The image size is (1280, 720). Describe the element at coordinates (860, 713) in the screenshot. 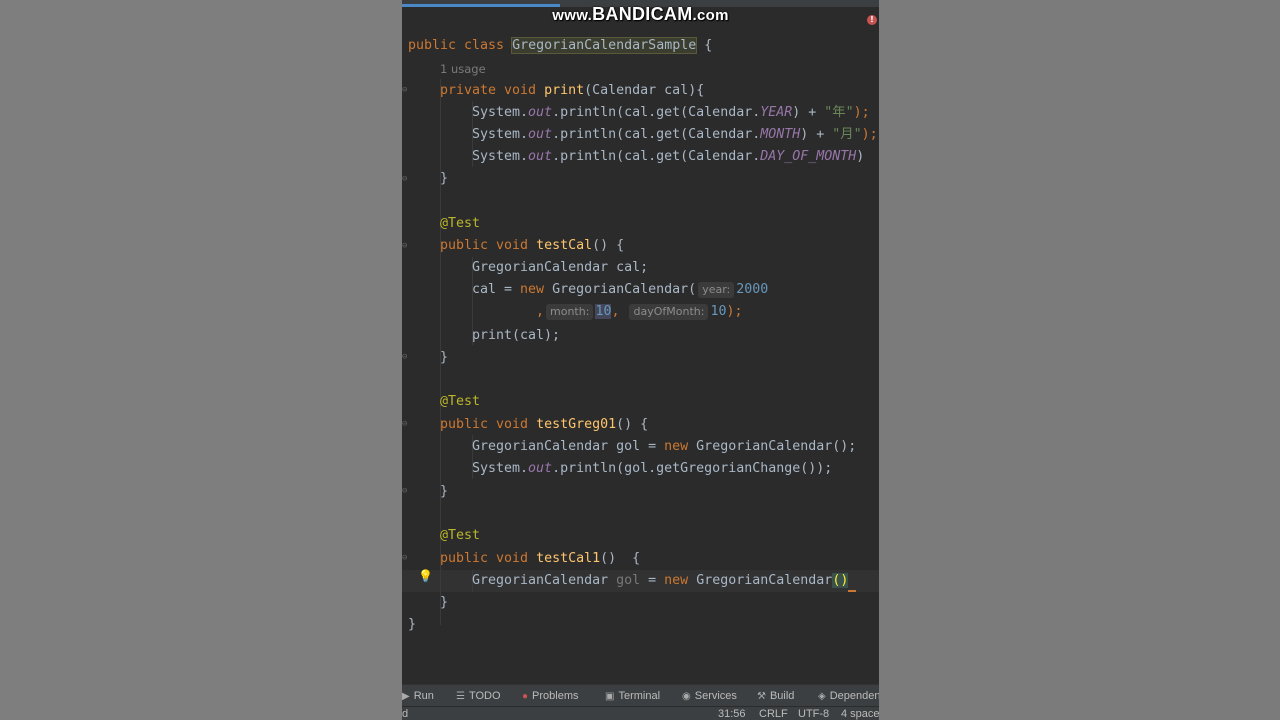

I see `indent-setting: 4 space` at that location.